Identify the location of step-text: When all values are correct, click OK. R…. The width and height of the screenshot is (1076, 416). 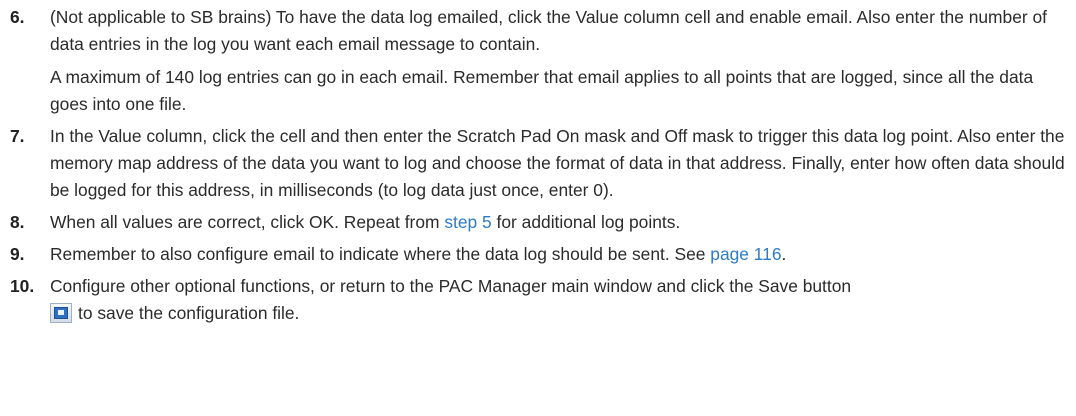
(558, 222).